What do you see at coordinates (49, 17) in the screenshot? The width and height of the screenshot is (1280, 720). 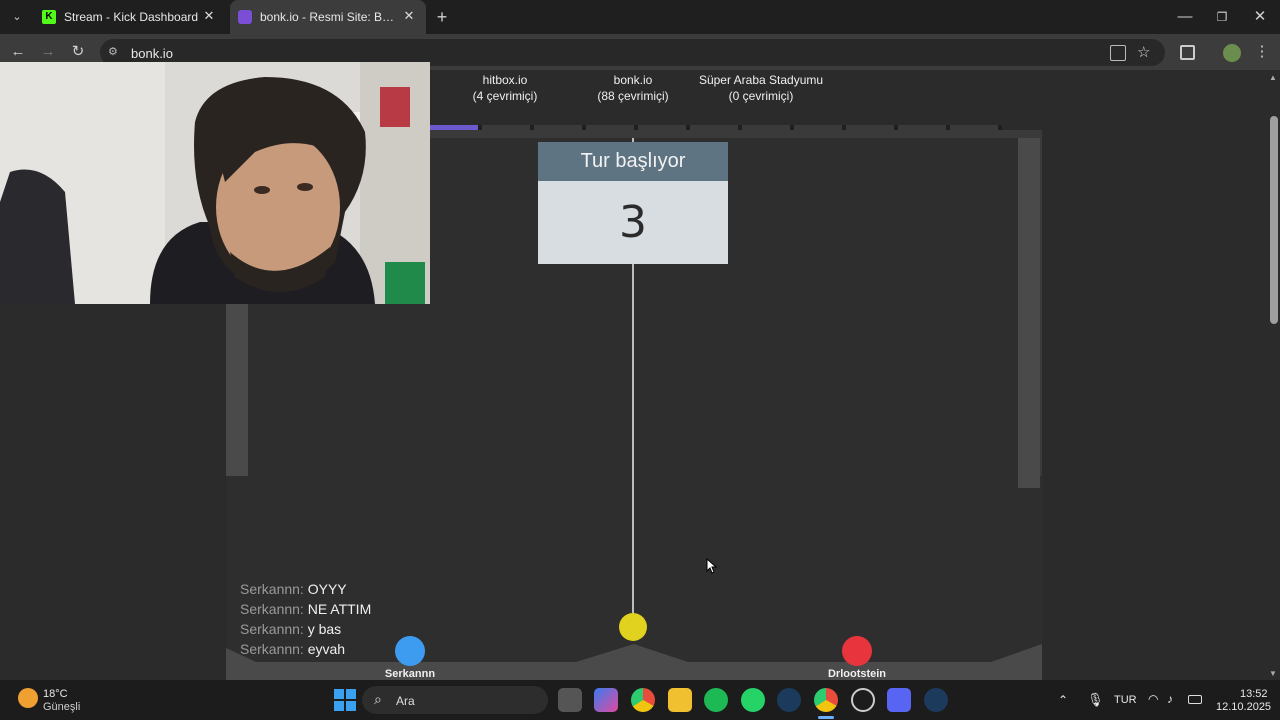 I see `kick-icon: K` at bounding box center [49, 17].